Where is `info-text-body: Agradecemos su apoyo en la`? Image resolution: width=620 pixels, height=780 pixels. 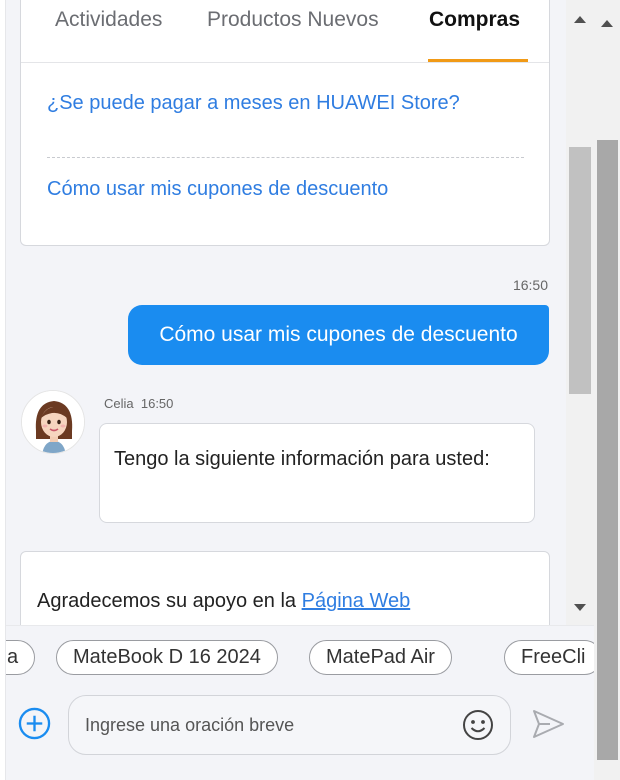 info-text-body: Agradecemos su apoyo en la is located at coordinates (169, 601).